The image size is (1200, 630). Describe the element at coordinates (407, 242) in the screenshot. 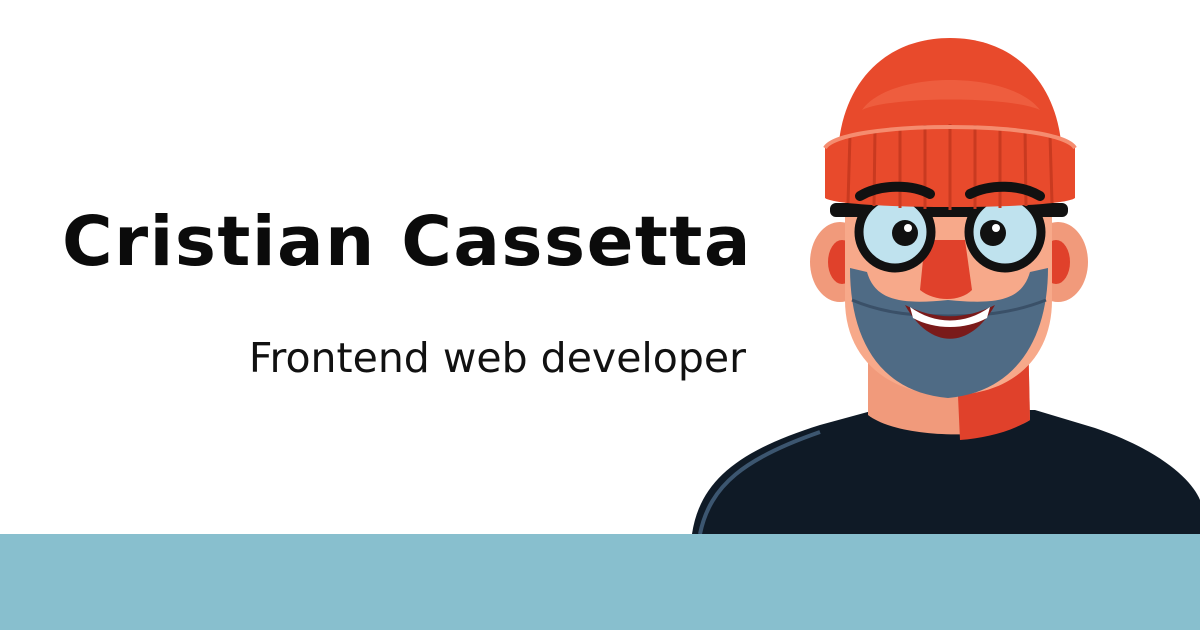

I see `page-title: Cristian Cassetta` at that location.